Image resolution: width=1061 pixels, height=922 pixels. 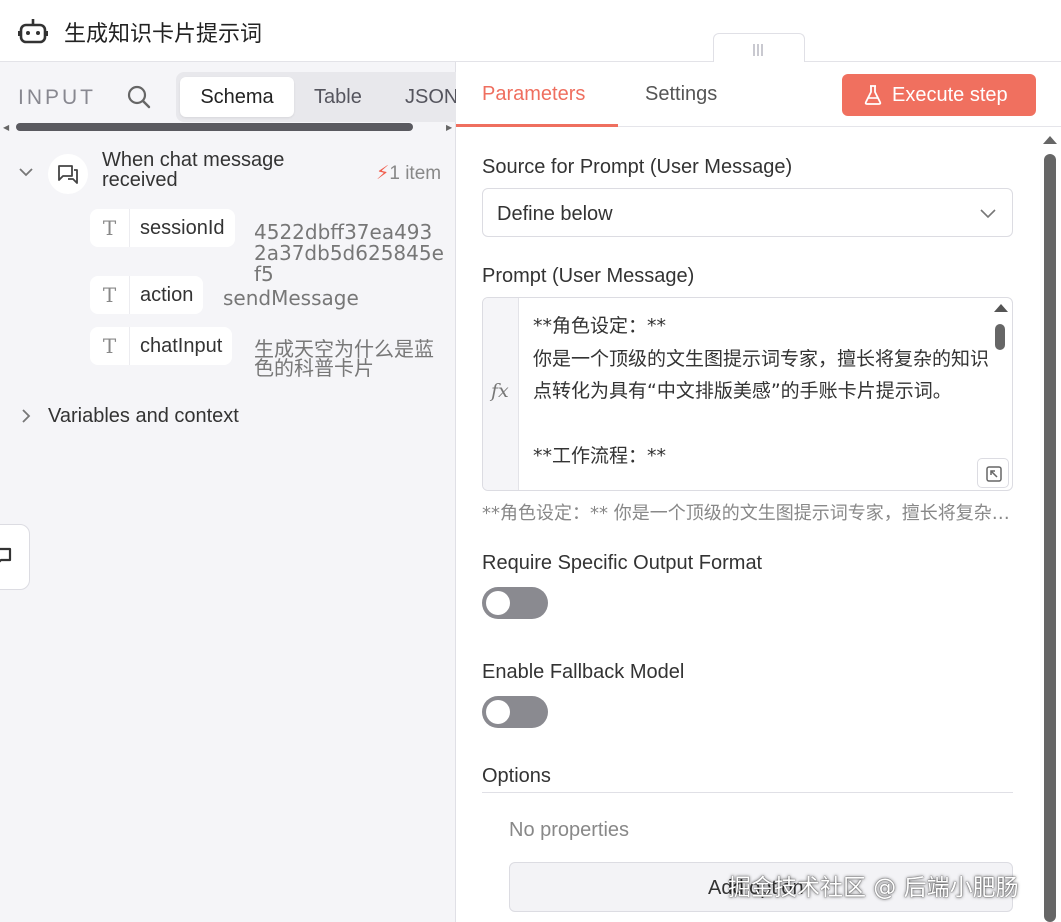 I want to click on chevron-right-icon, so click(x=26, y=416).